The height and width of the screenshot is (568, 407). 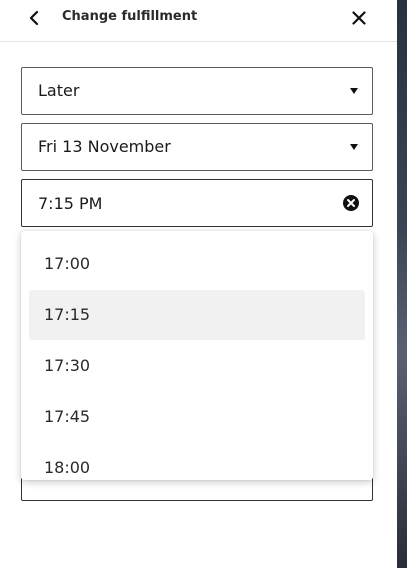 I want to click on back-button, so click(x=34, y=18).